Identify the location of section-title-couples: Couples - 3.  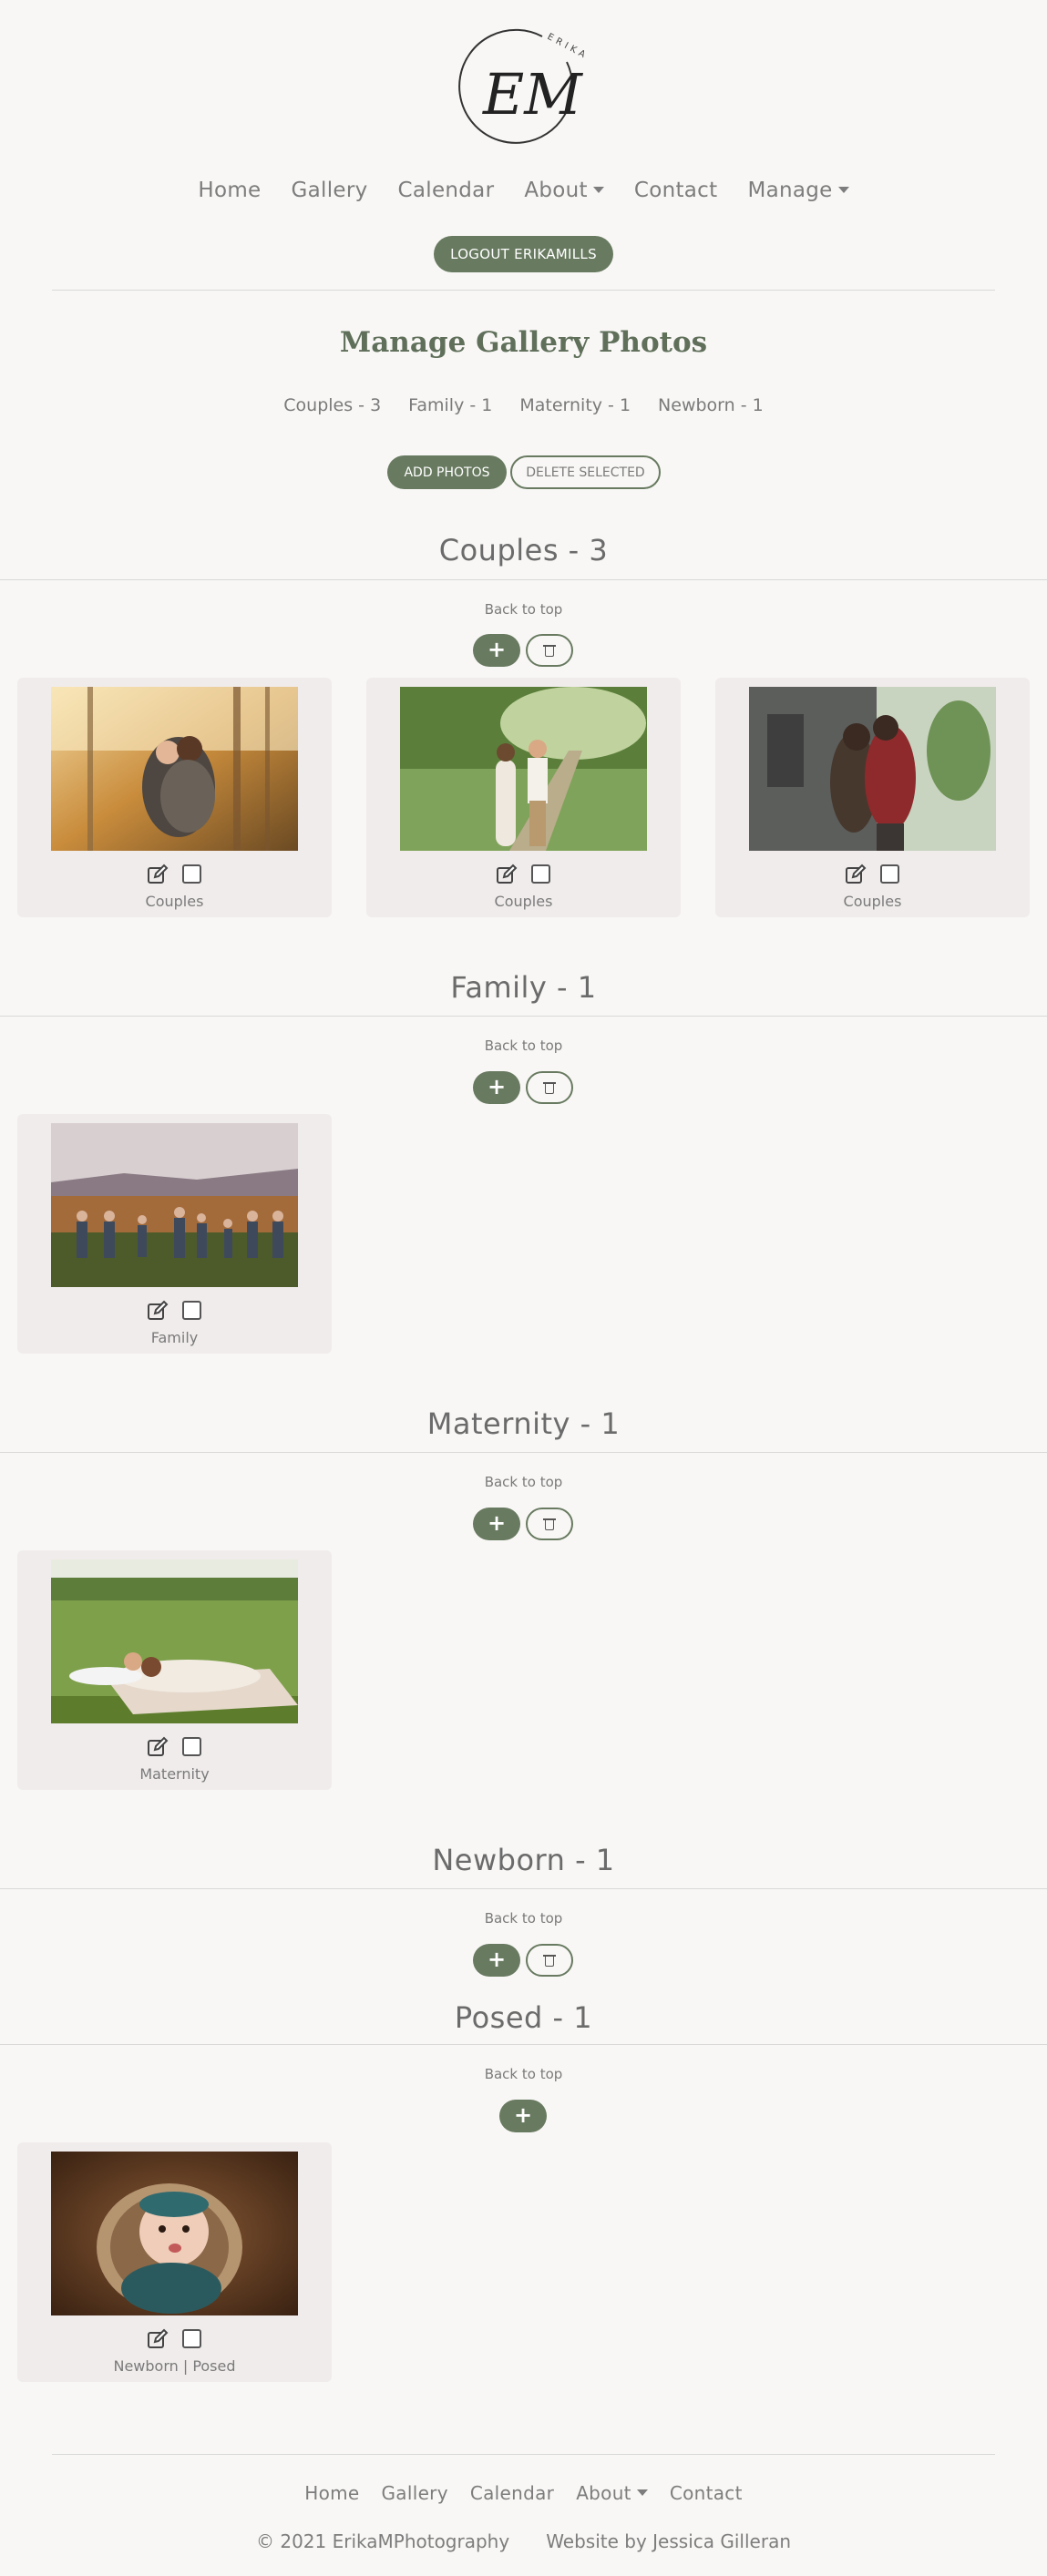
(523, 550).